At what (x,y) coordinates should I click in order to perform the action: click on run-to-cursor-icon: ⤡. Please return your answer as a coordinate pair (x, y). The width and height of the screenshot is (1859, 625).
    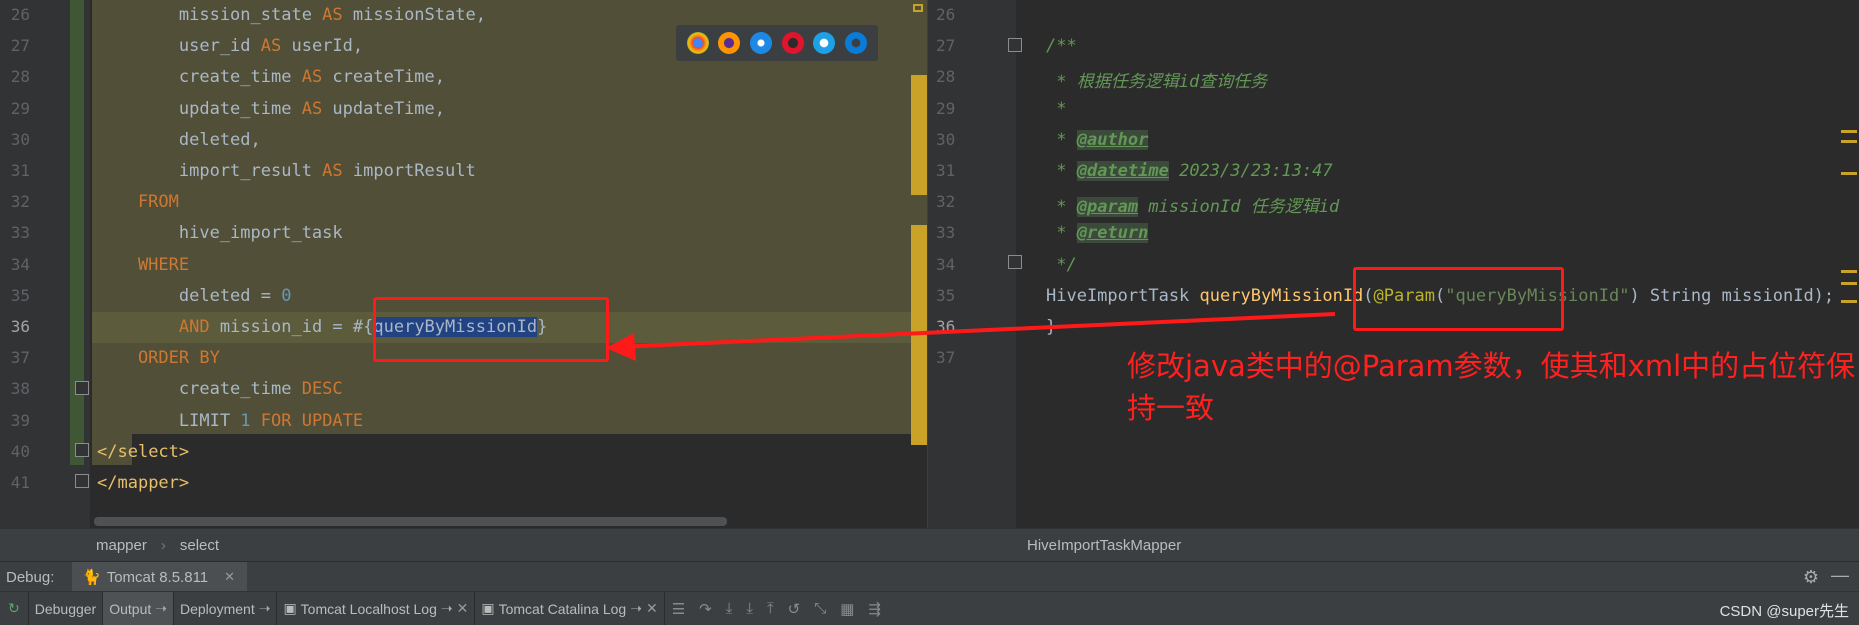
    Looking at the image, I should click on (820, 608).